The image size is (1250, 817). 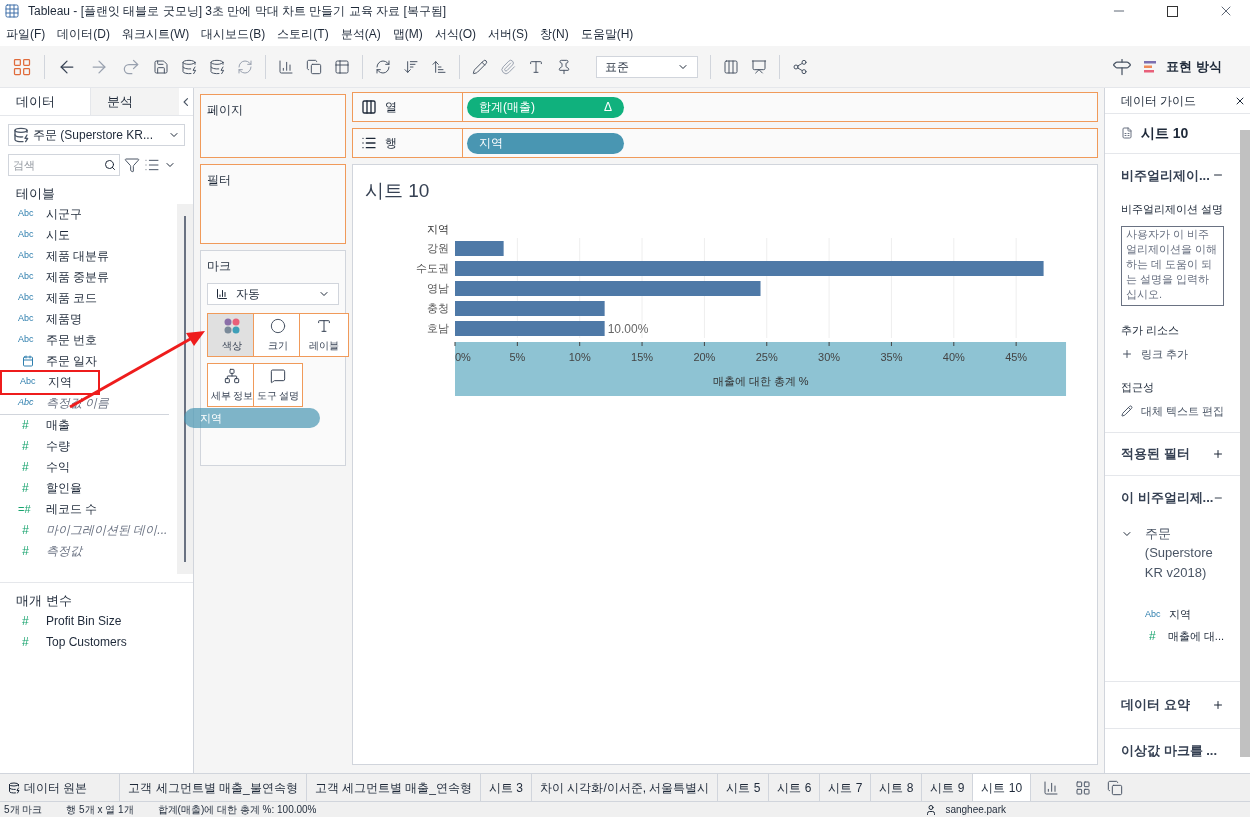 I want to click on axis-tick-label: 30%, so click(x=829, y=356).